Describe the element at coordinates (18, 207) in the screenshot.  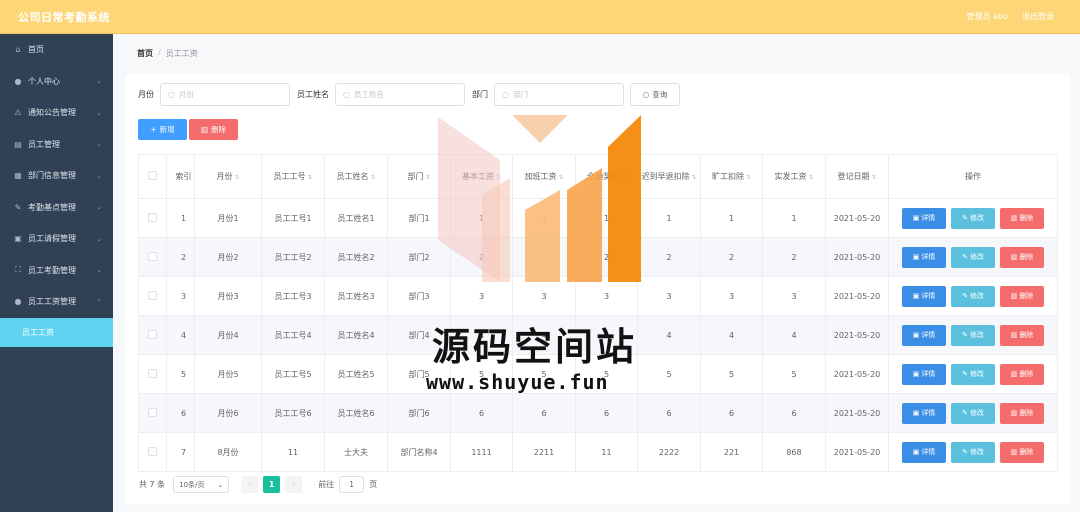
I see `attendance-point-icon: ✎` at that location.